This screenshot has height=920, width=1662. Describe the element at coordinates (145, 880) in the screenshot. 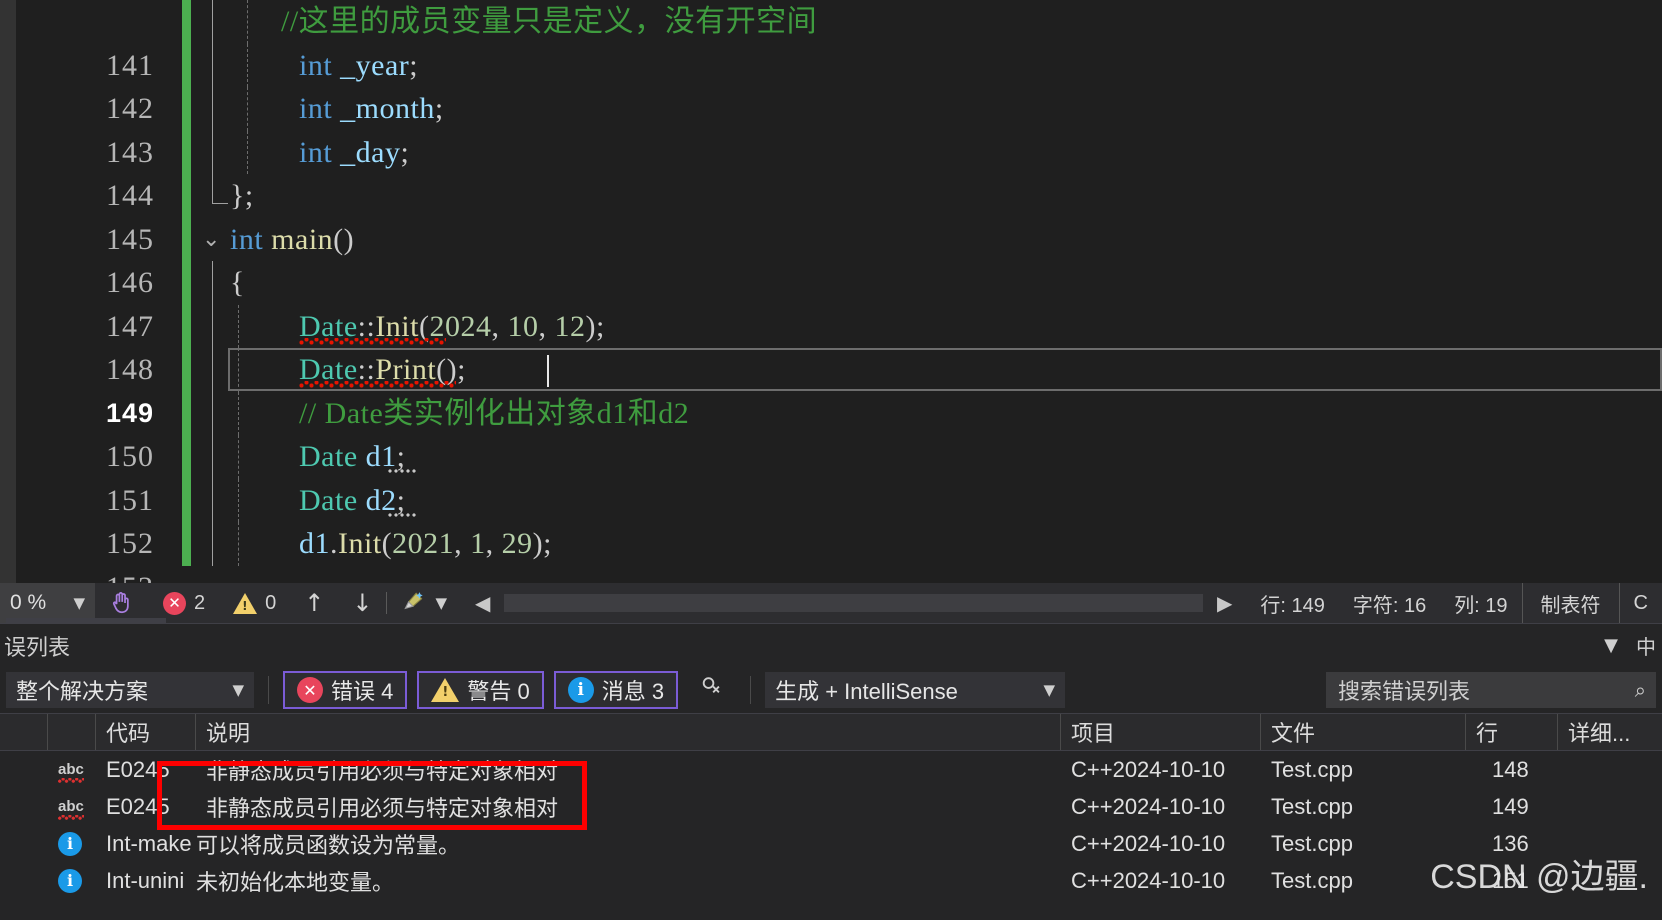

I see `row-code: Int-unini` at that location.